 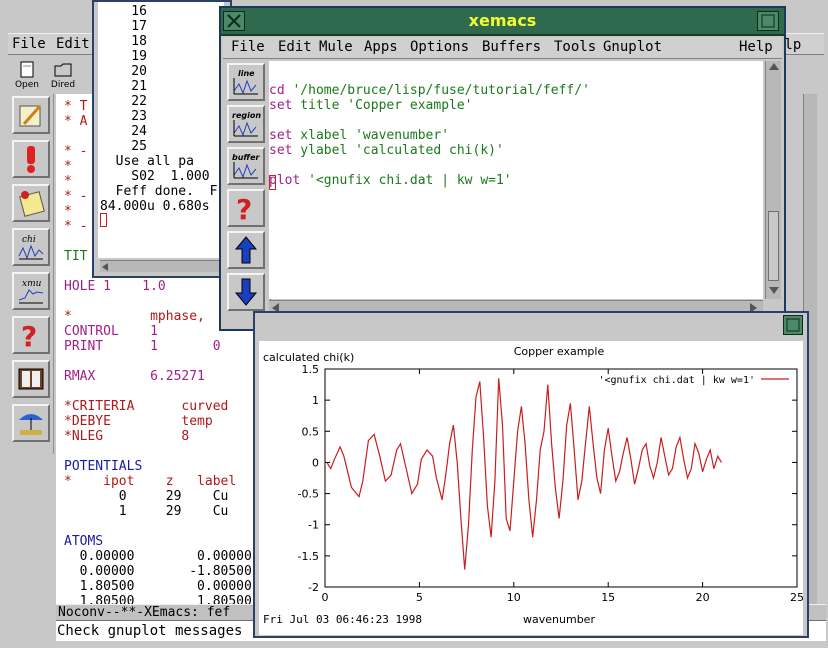 What do you see at coordinates (105, 267) in the screenshot?
I see `scroll-left-icon` at bounding box center [105, 267].